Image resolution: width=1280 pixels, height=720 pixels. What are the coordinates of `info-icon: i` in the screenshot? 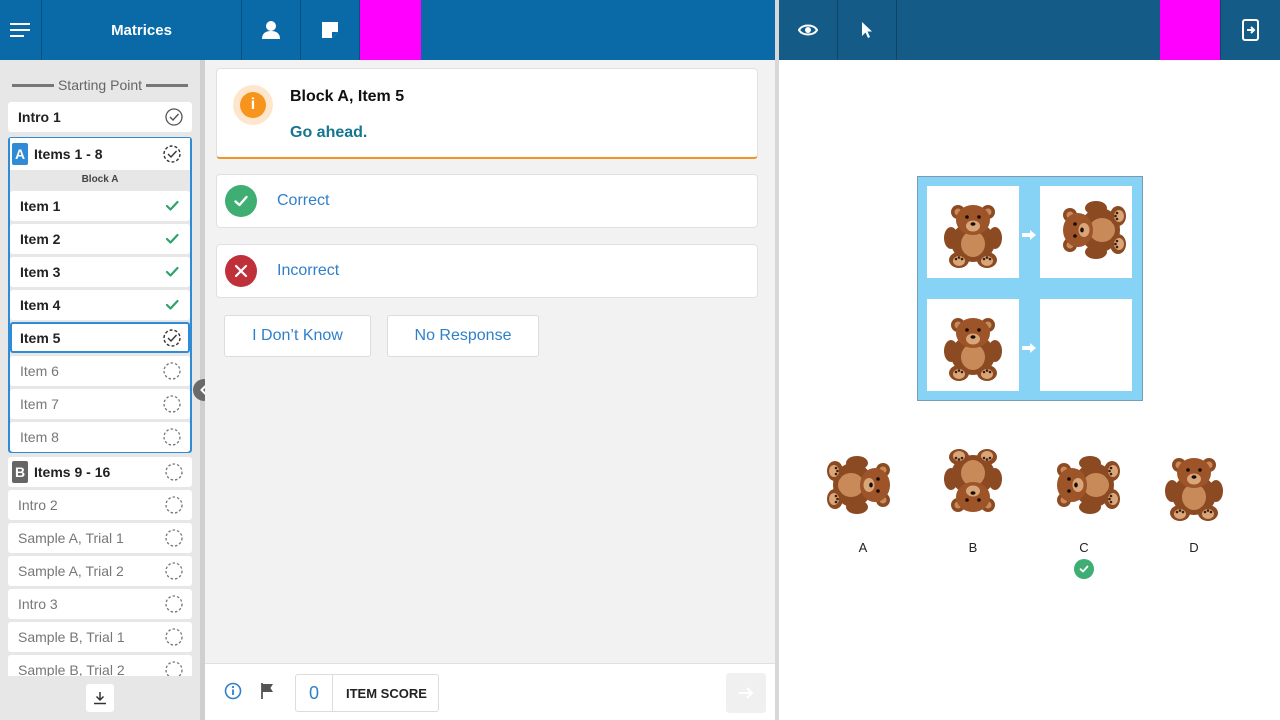 It's located at (253, 105).